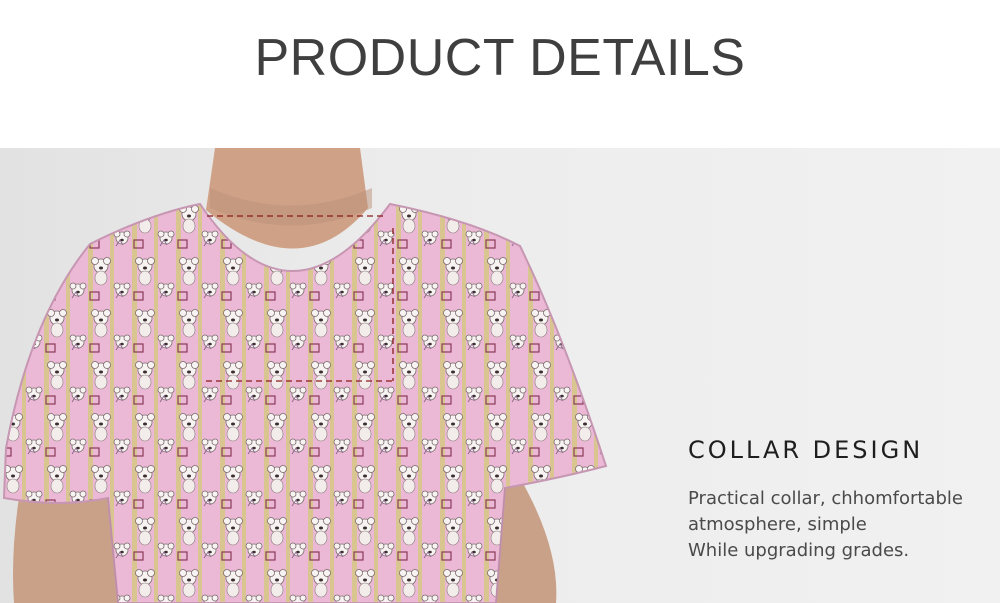 The width and height of the screenshot is (1000, 603). Describe the element at coordinates (777, 524) in the screenshot. I see `feature-line: atmosphere, simple` at that location.